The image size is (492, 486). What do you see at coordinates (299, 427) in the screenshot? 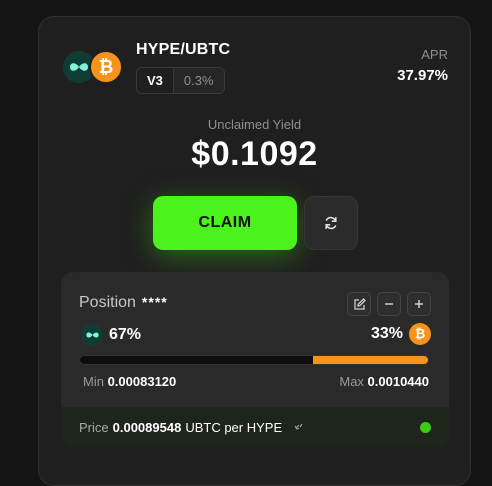
I see `swap-arrows-icon` at bounding box center [299, 427].